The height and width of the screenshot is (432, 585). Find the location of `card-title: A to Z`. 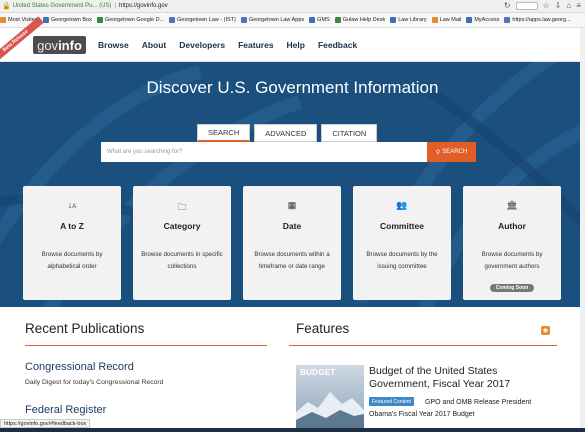

card-title: A to Z is located at coordinates (72, 226).